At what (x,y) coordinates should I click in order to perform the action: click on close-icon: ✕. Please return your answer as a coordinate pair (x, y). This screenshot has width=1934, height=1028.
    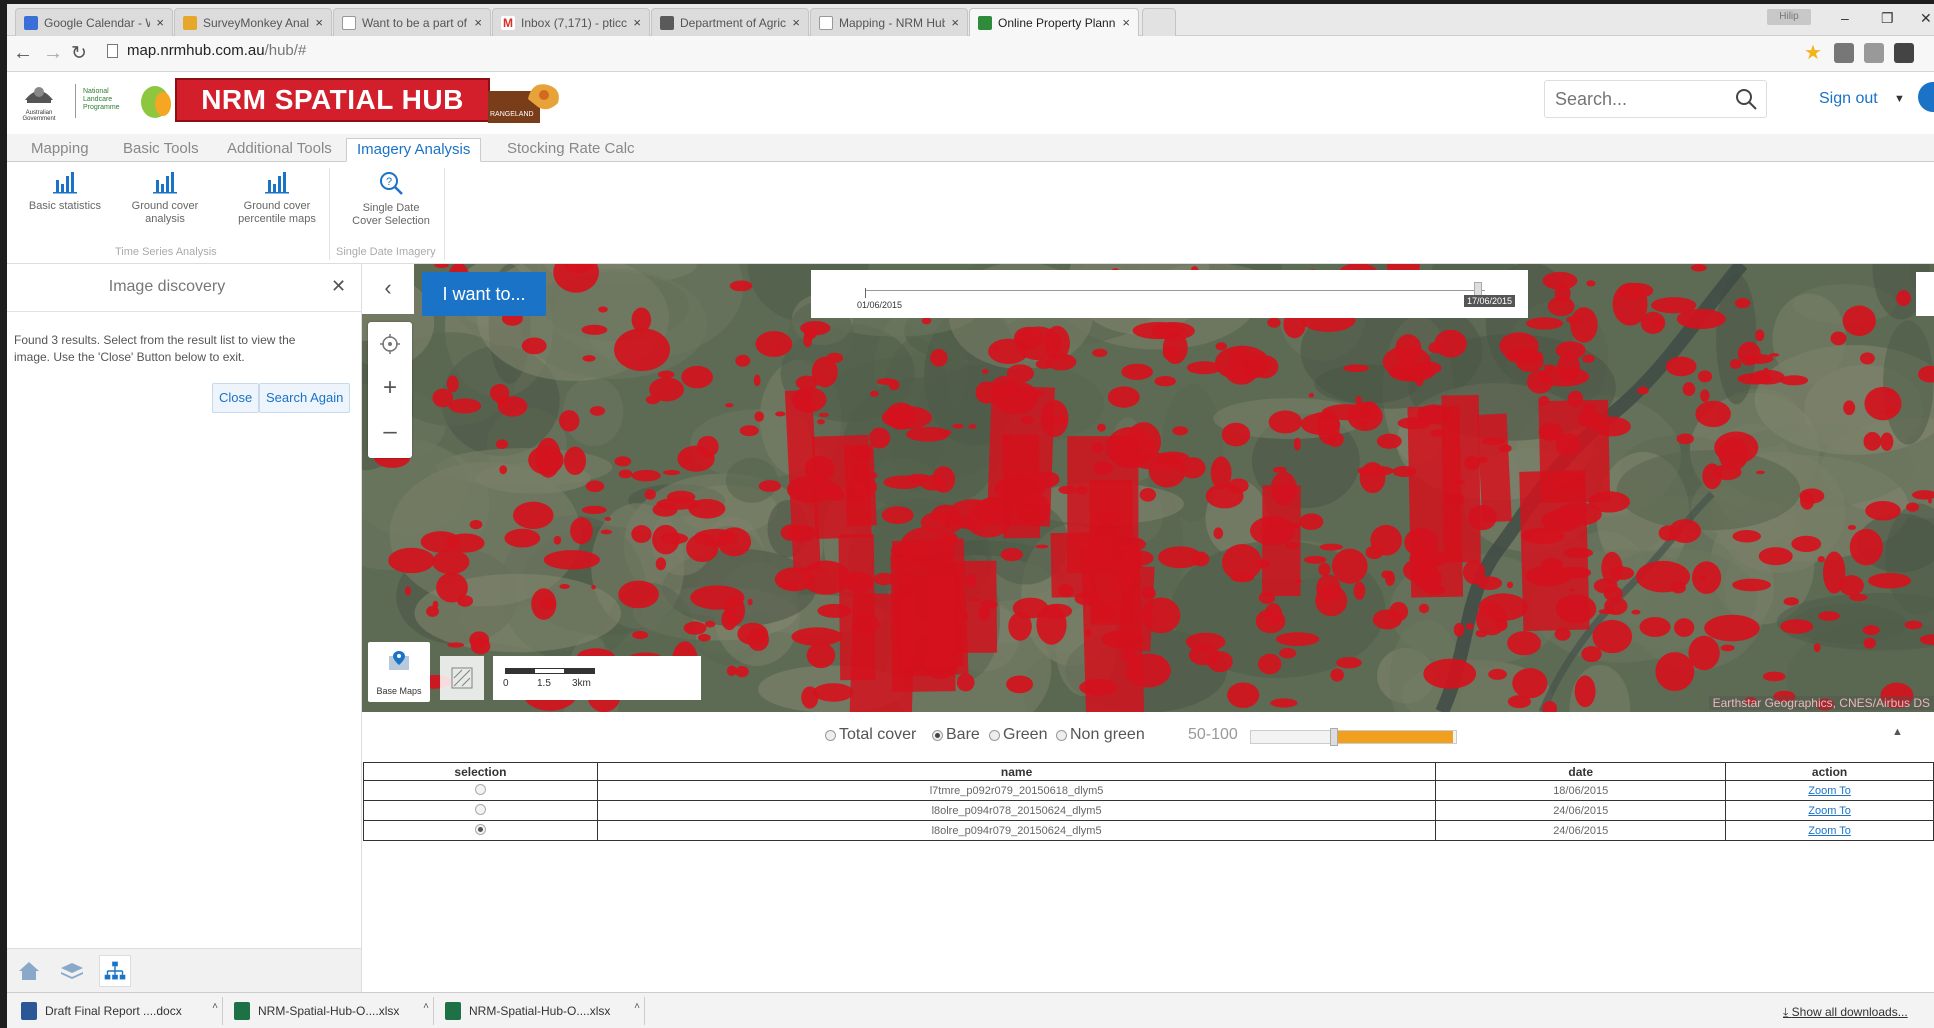
    Looking at the image, I should click on (338, 286).